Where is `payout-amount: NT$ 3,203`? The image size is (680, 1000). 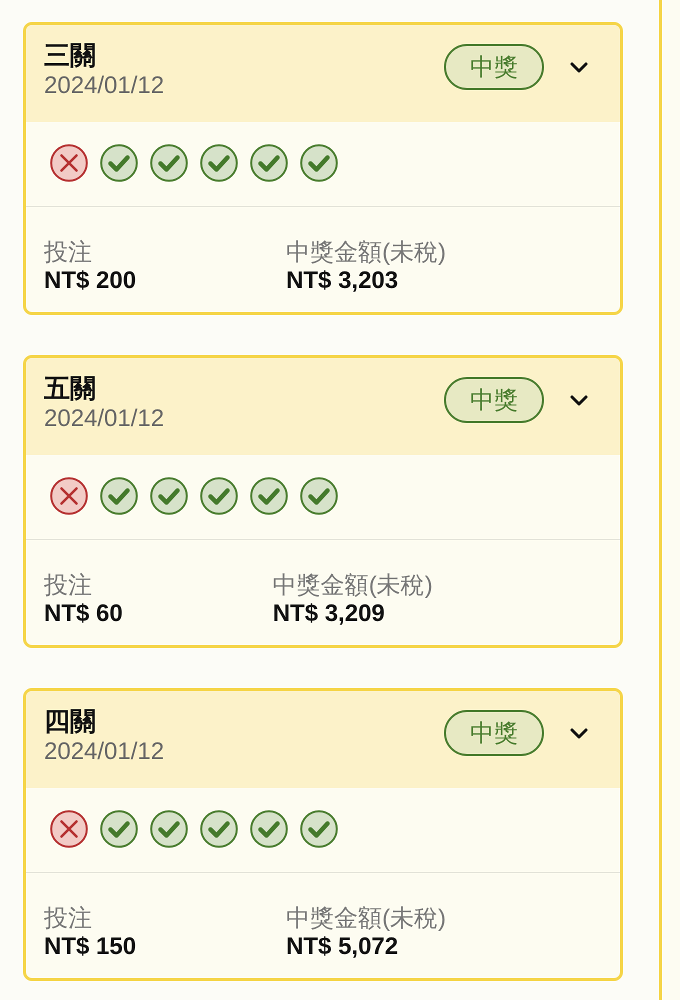 payout-amount: NT$ 3,203 is located at coordinates (343, 281).